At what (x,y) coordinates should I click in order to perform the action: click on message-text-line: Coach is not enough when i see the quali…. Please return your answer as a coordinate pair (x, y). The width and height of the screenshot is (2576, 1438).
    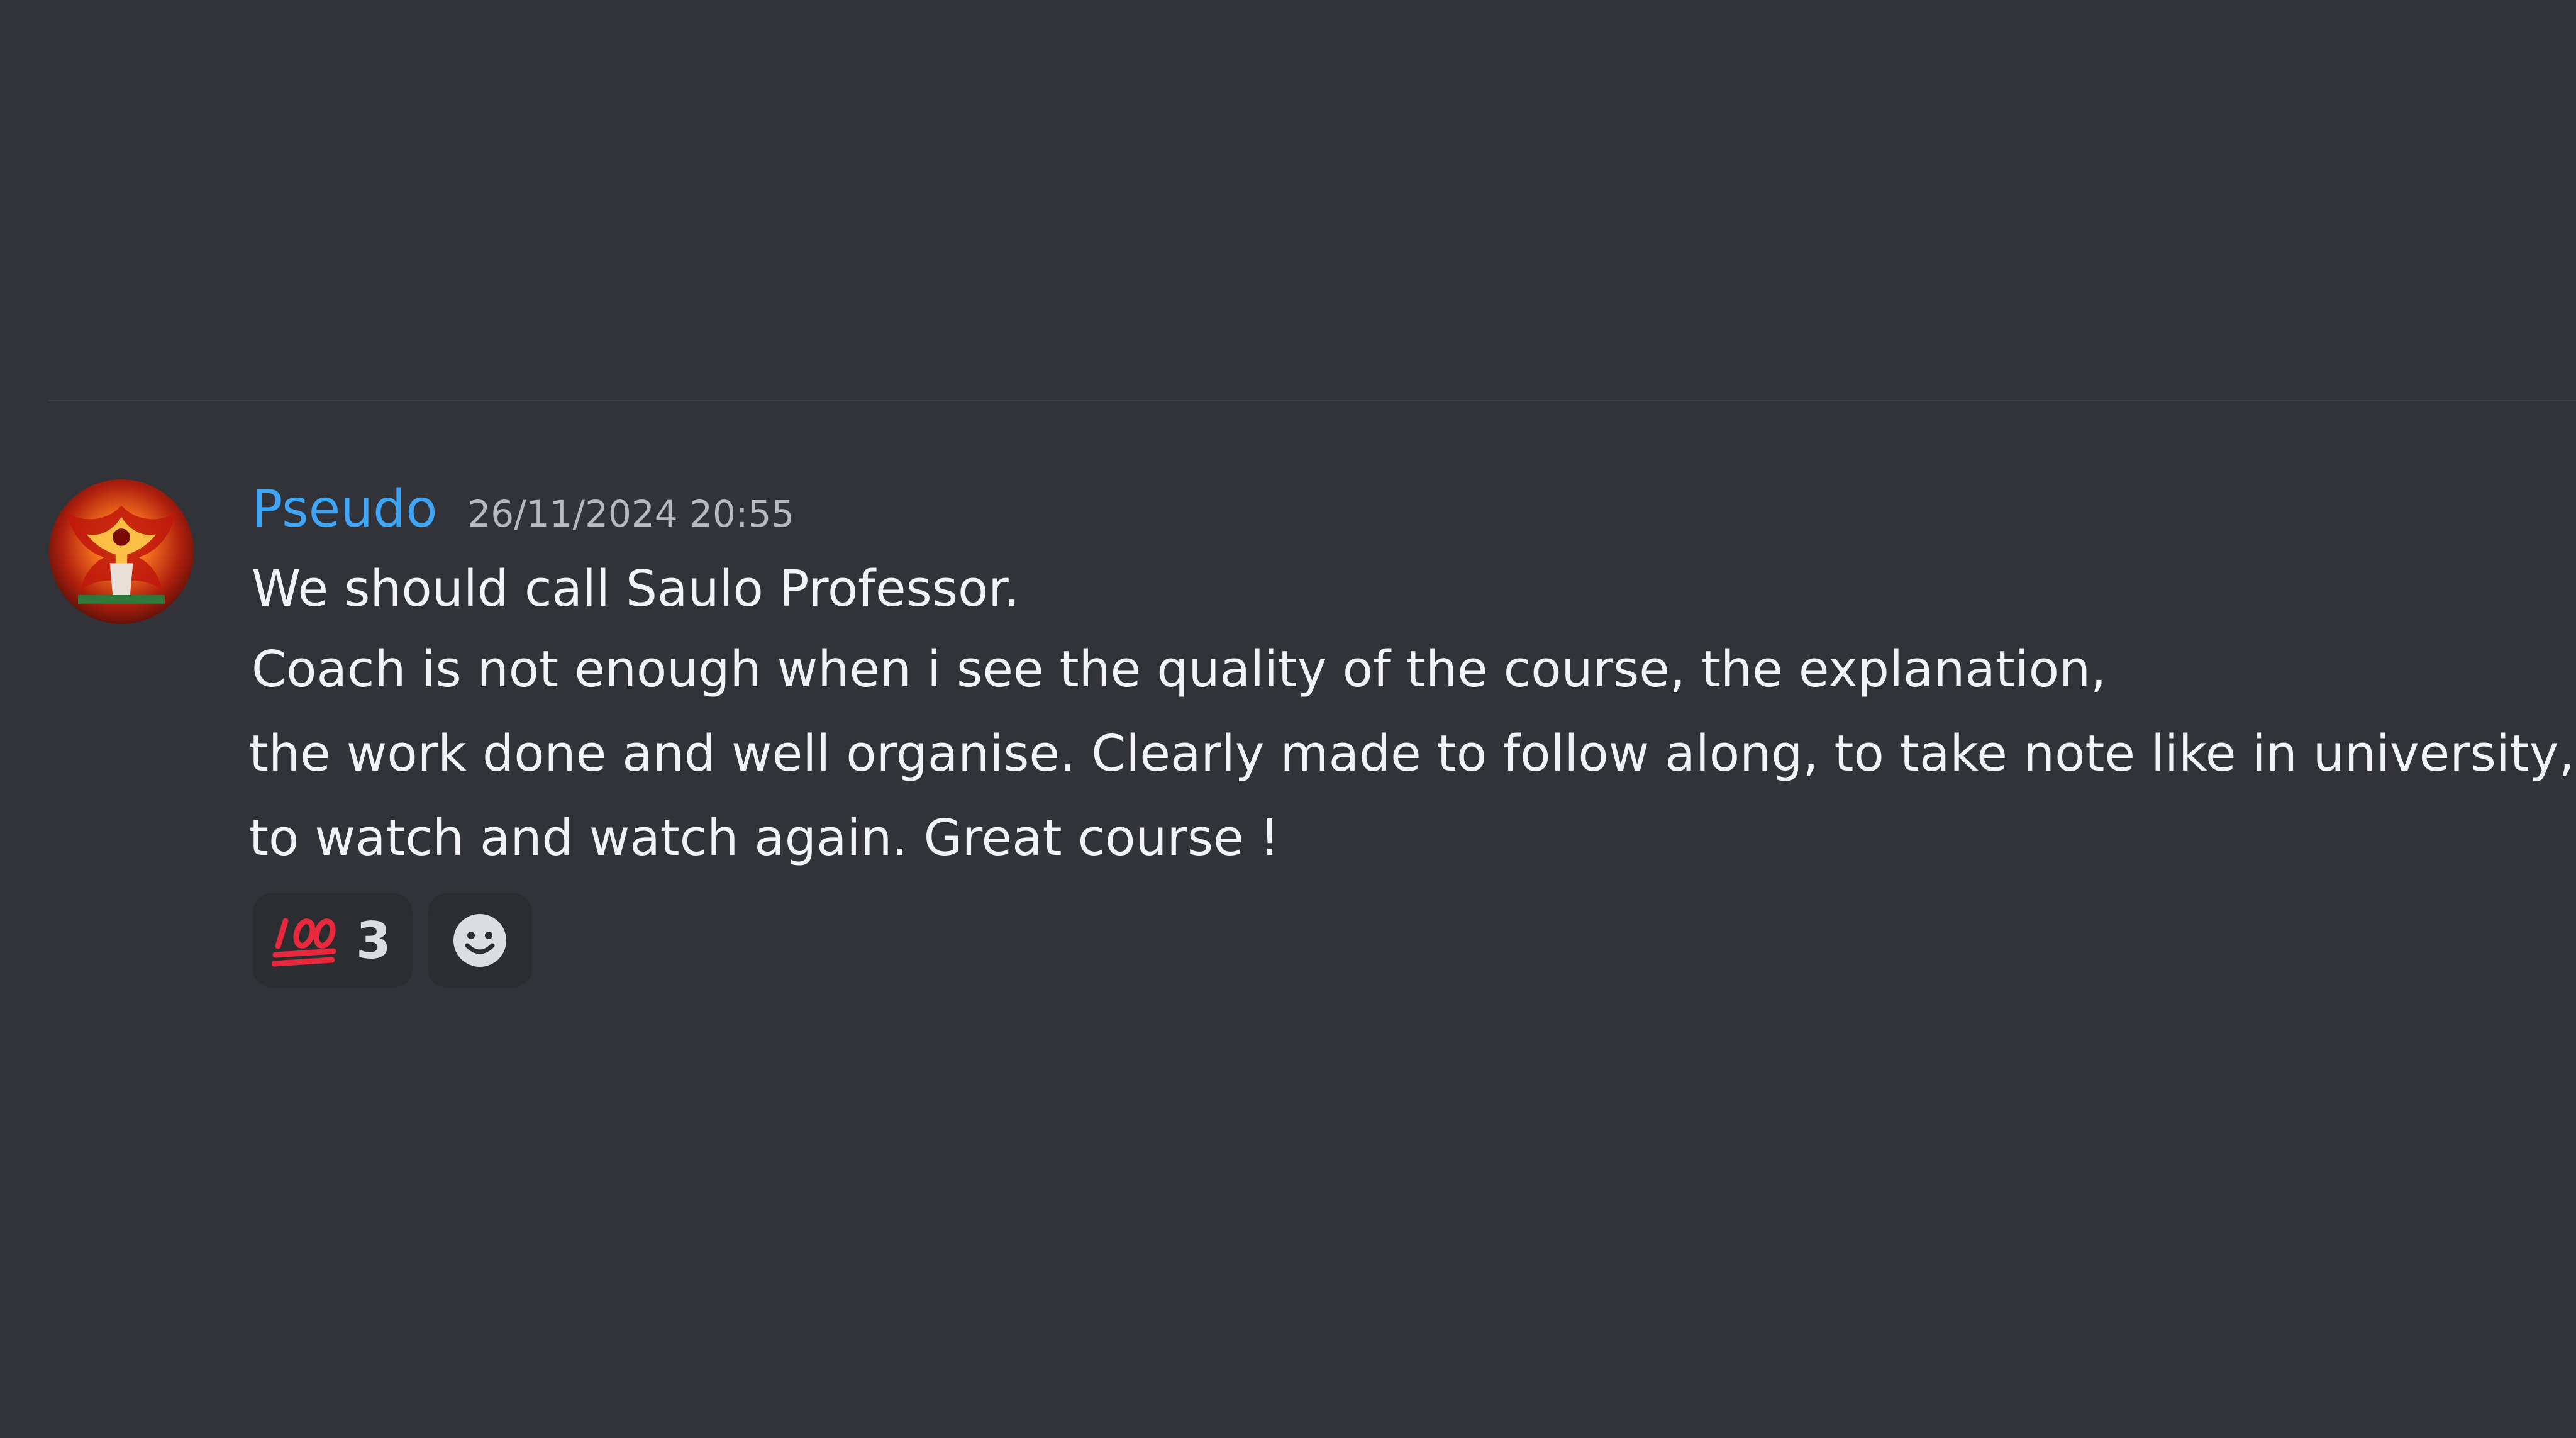
    Looking at the image, I should click on (1179, 669).